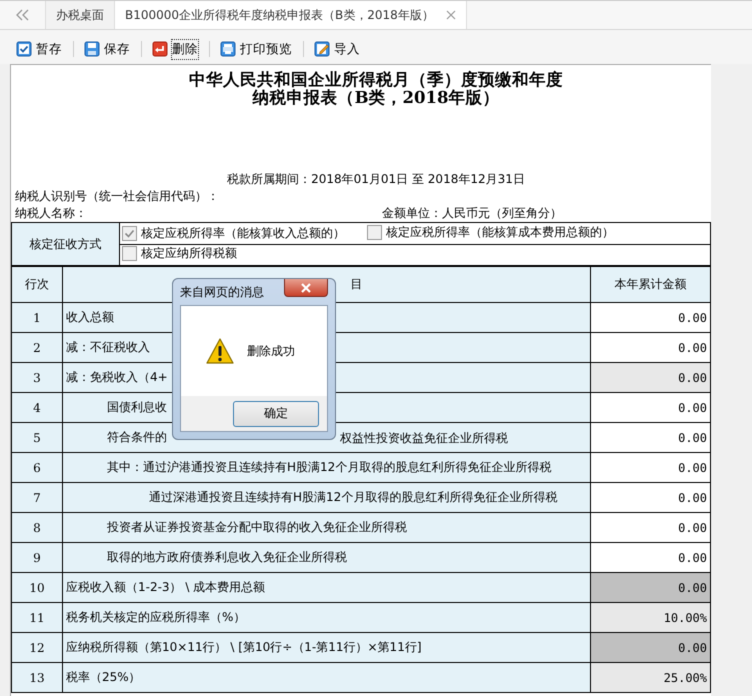 This screenshot has height=696, width=752. I want to click on amount-unit: 金额单位：人民币元（列至角分）, so click(472, 213).